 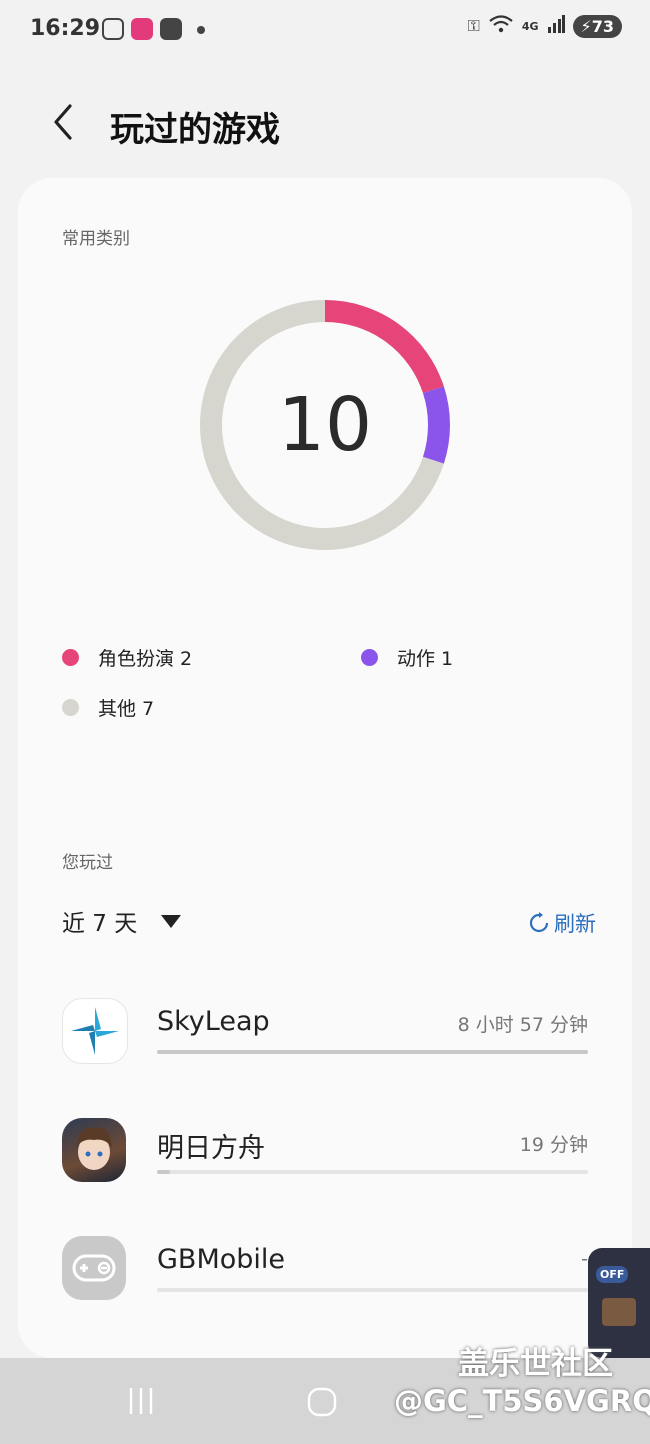 What do you see at coordinates (473, 25) in the screenshot?
I see `key-icon: ⚿` at bounding box center [473, 25].